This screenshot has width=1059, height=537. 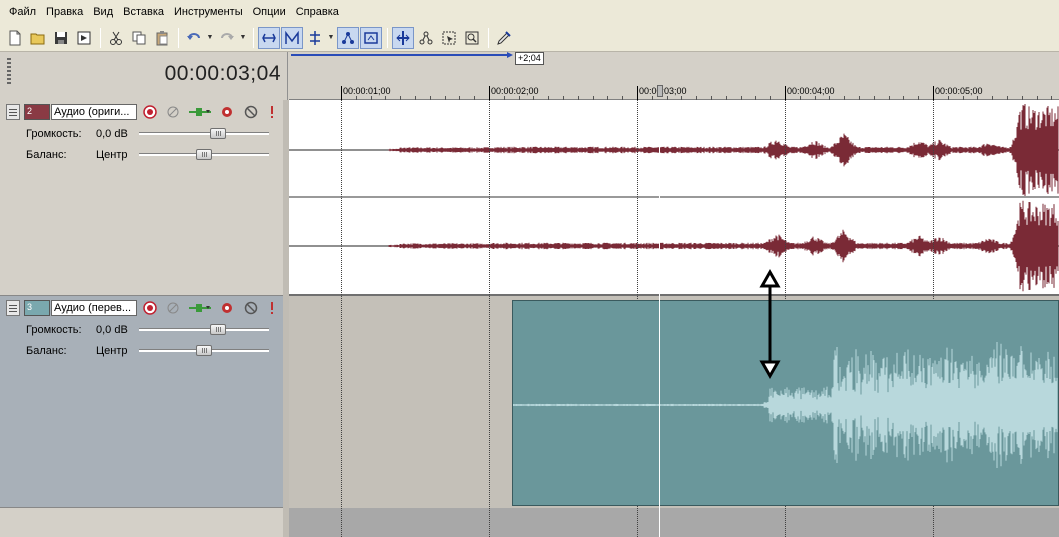 I want to click on enable-snapping-icon, so click(x=426, y=38).